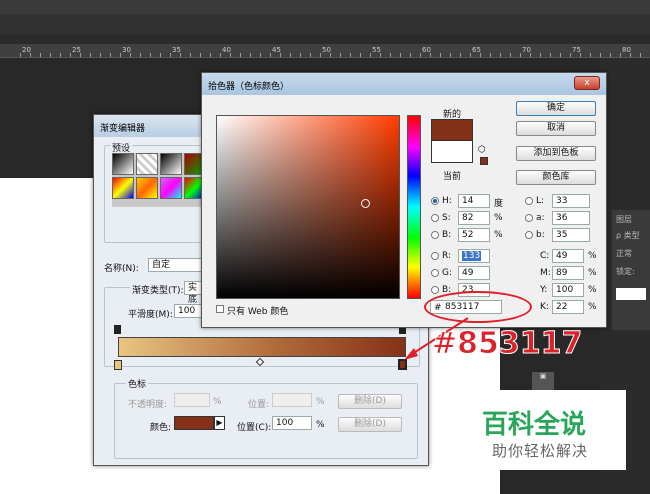 The height and width of the screenshot is (494, 650). I want to click on hash-label: #, so click(438, 308).